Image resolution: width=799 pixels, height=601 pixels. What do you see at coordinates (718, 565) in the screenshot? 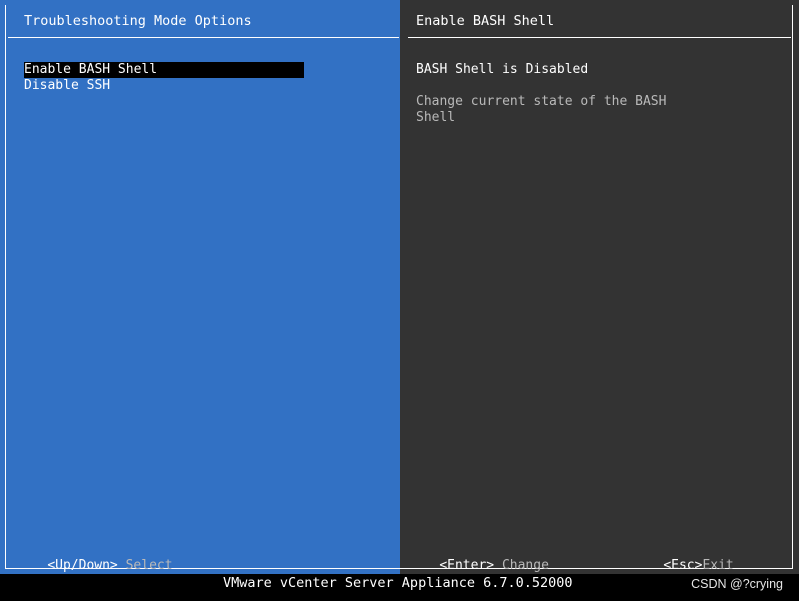
I see `hotkey-exit-action: Exit` at bounding box center [718, 565].